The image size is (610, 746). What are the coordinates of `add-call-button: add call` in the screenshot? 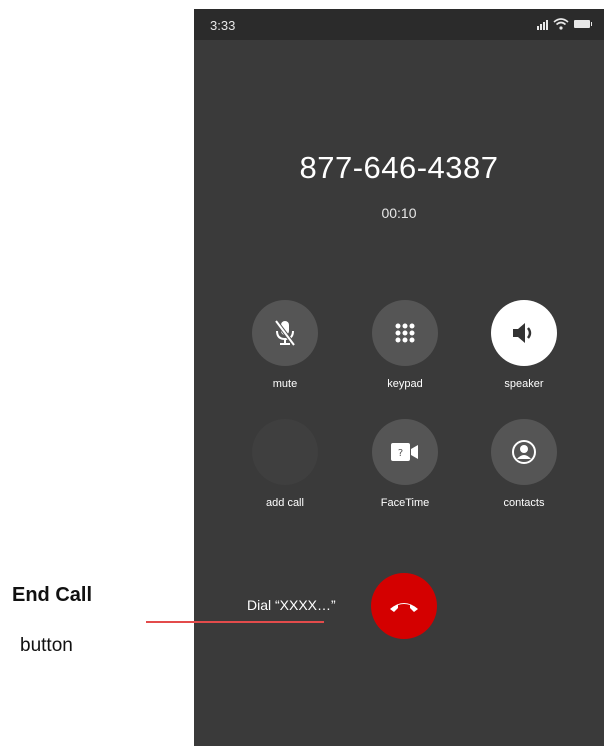 It's located at (285, 464).